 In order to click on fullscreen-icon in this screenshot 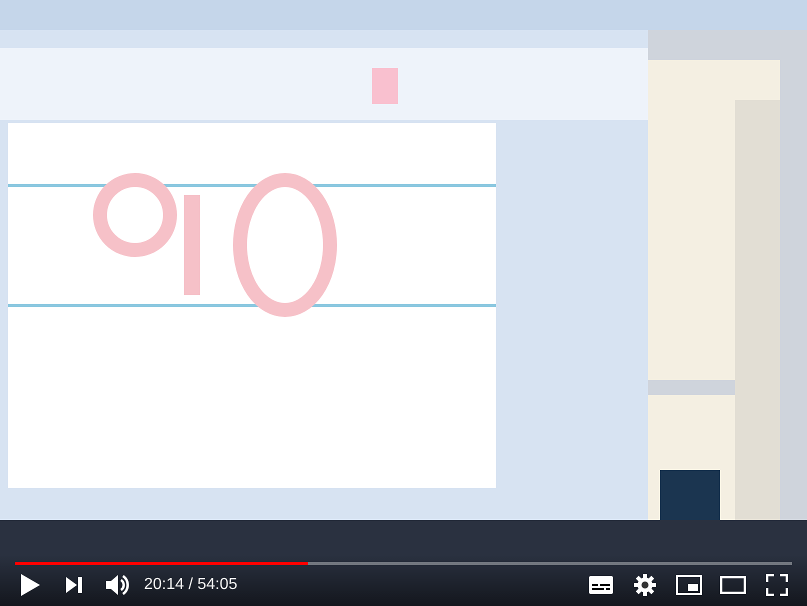, I will do `click(777, 585)`.